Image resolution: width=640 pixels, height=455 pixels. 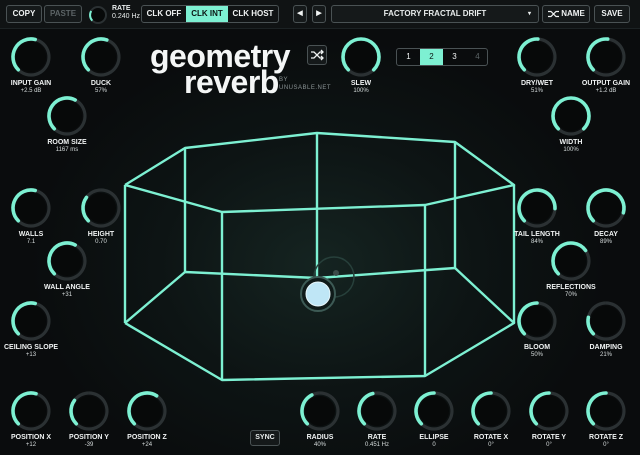 I want to click on tab-2: 2, so click(x=431, y=57).